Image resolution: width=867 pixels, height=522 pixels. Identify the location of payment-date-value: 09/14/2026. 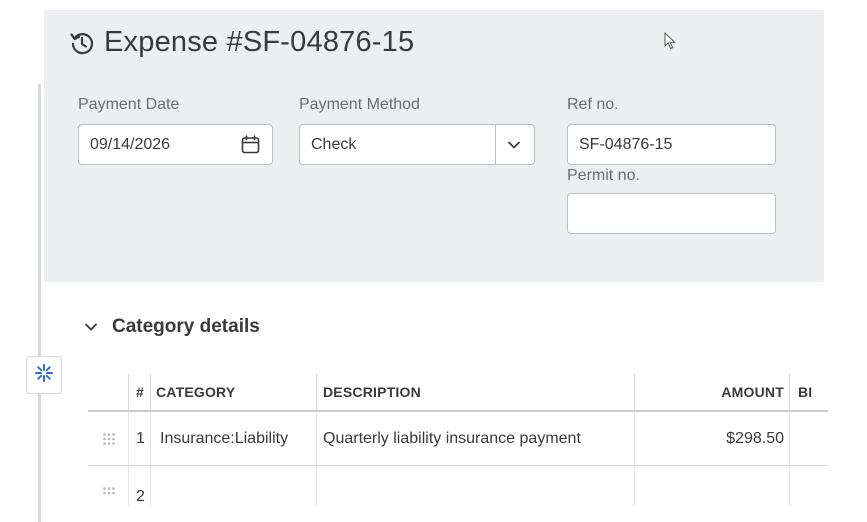
(130, 144).